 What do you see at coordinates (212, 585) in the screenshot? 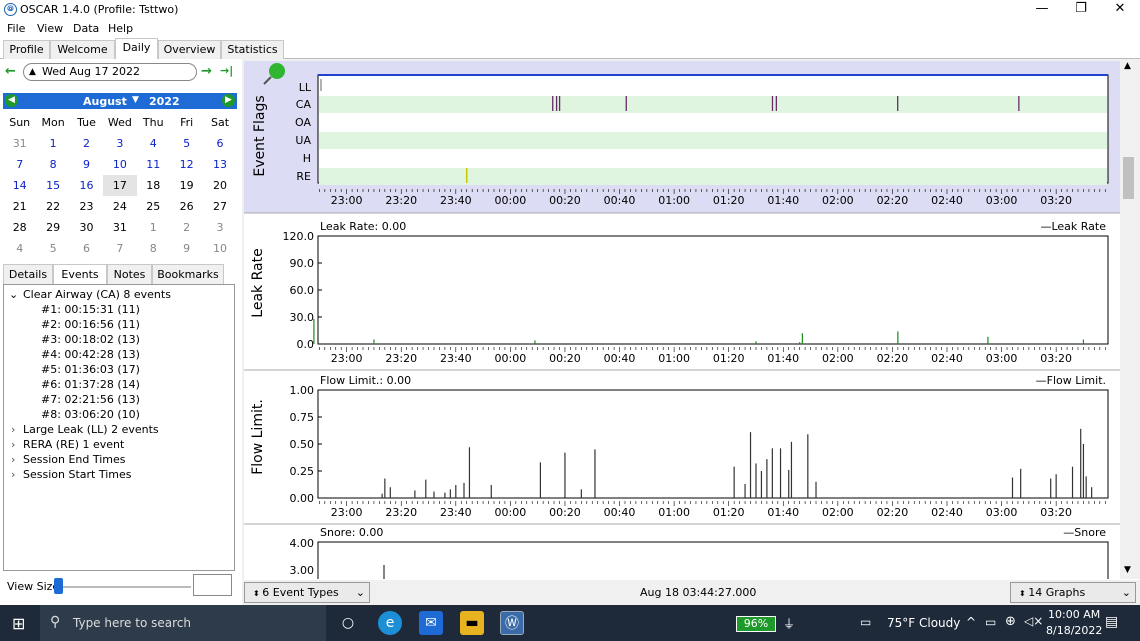
I see `view-size-spinbox` at bounding box center [212, 585].